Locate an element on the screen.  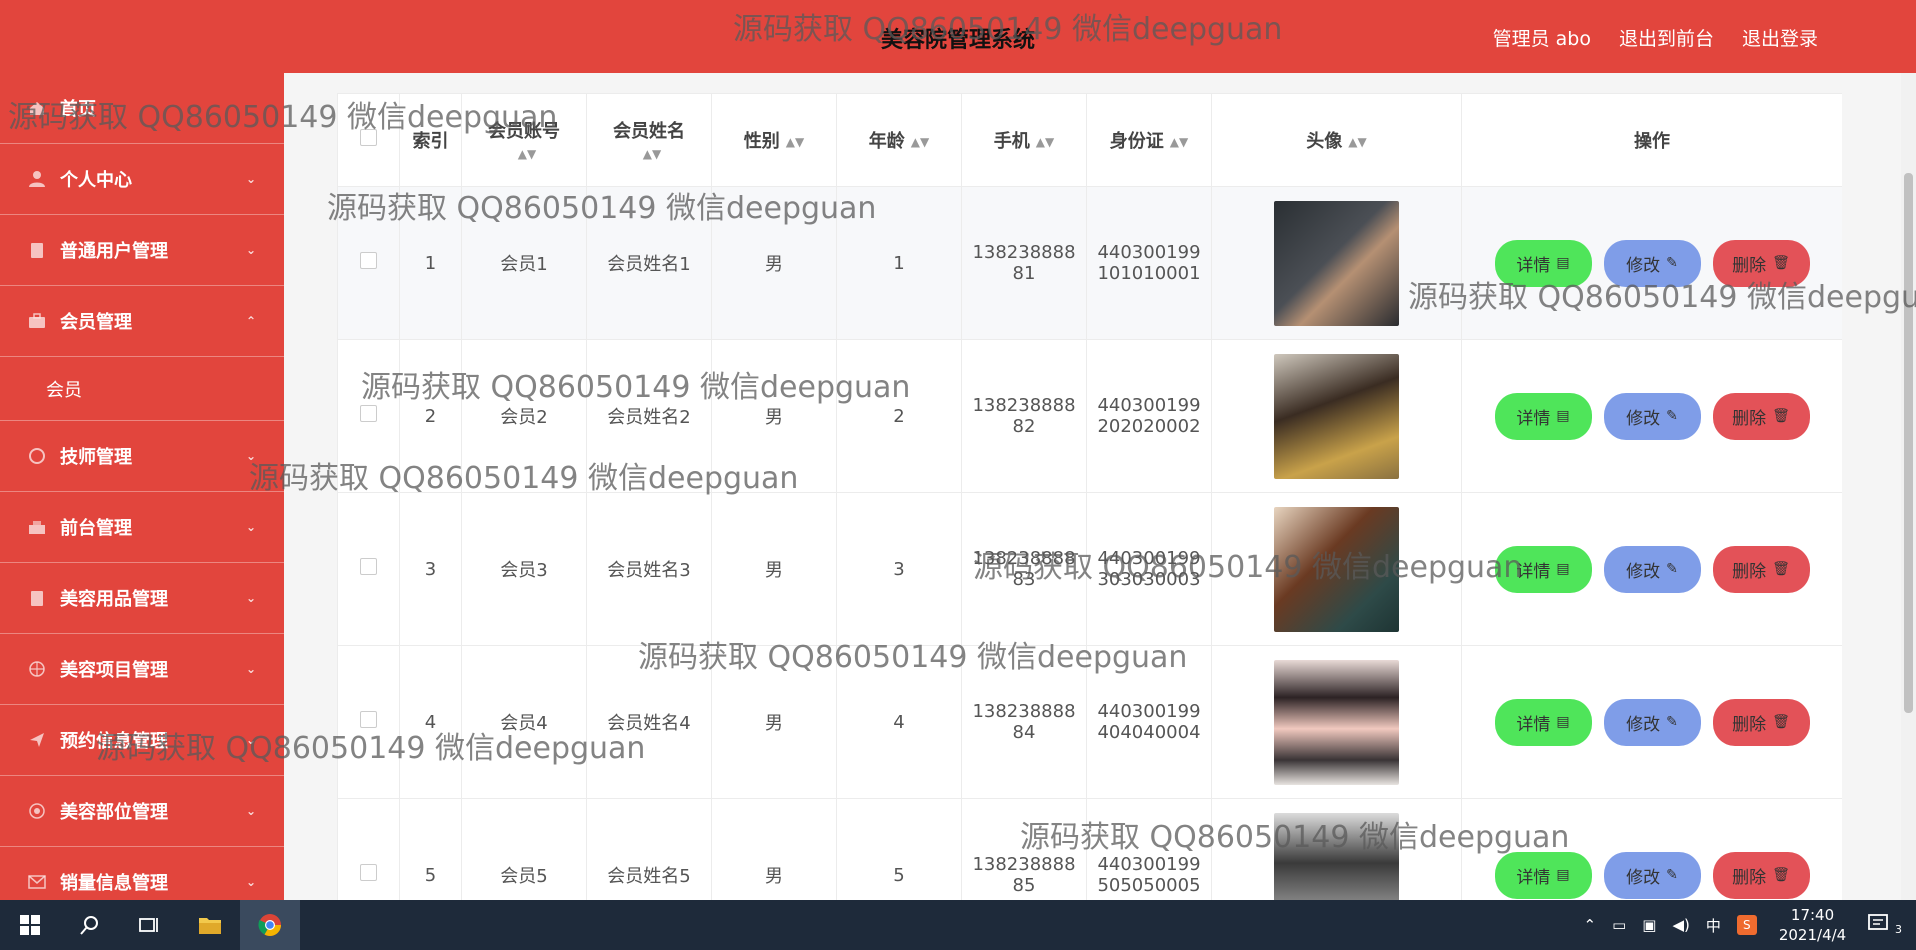
sidebar-item-member-management: 会员管理 ⌃ is located at coordinates (142, 321).